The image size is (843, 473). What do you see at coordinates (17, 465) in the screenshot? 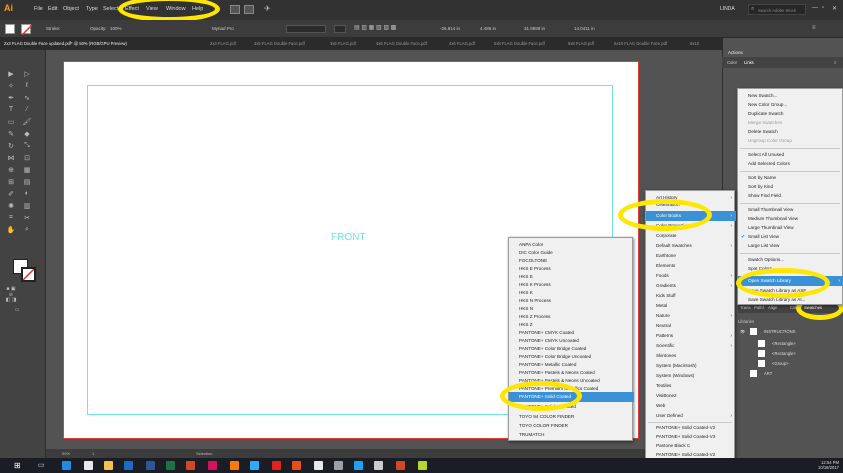
I see `windows-start-icon: ⊞` at bounding box center [17, 465].